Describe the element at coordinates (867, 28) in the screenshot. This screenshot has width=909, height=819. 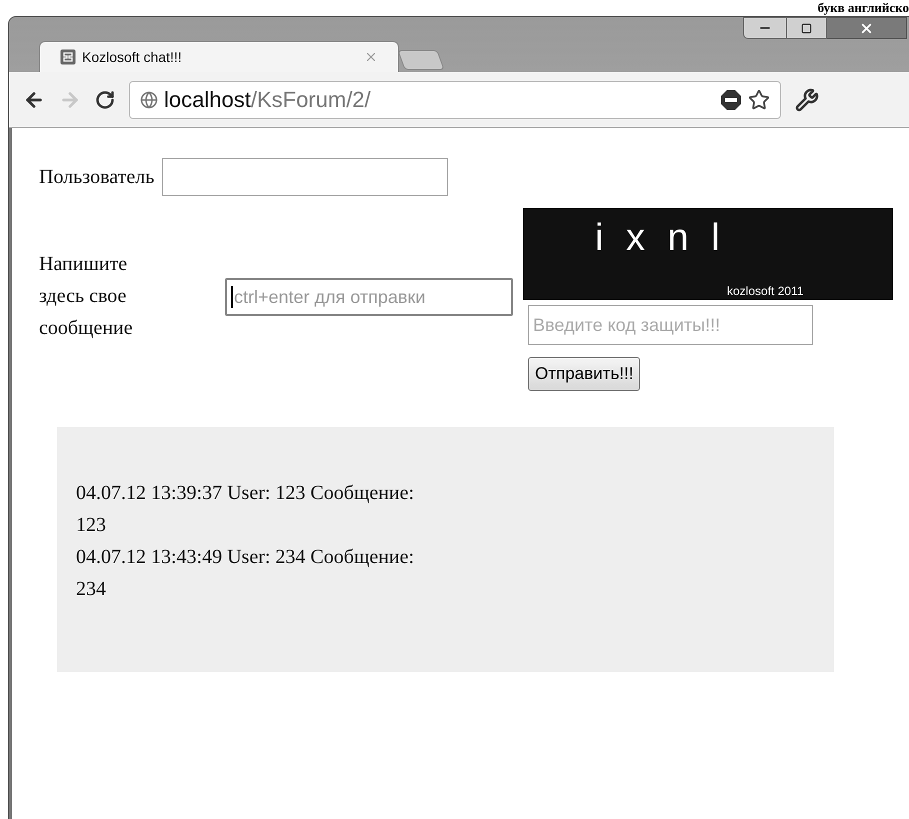
I see `close-button` at that location.